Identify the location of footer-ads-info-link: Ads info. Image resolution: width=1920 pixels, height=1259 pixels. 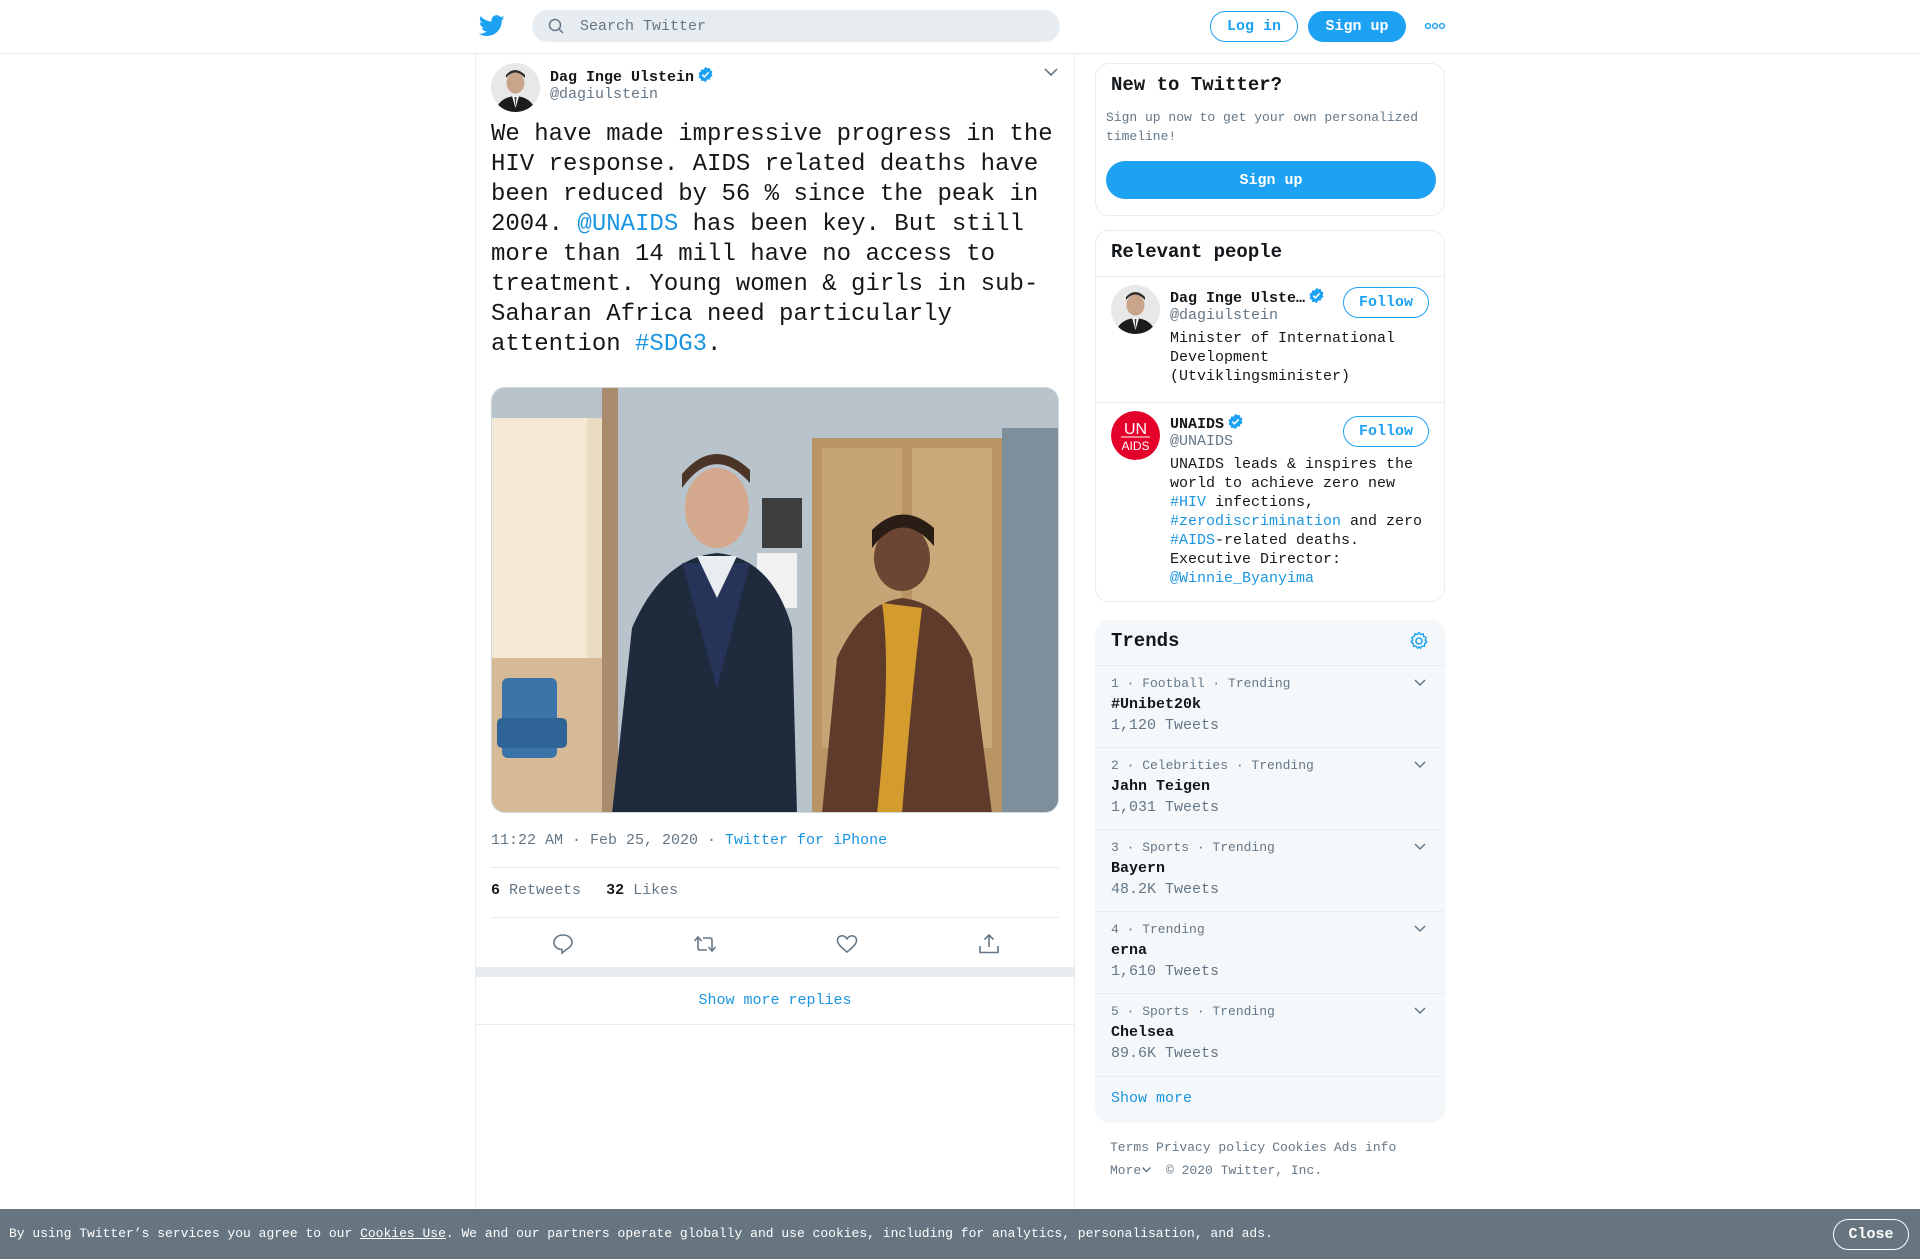
(1365, 1147).